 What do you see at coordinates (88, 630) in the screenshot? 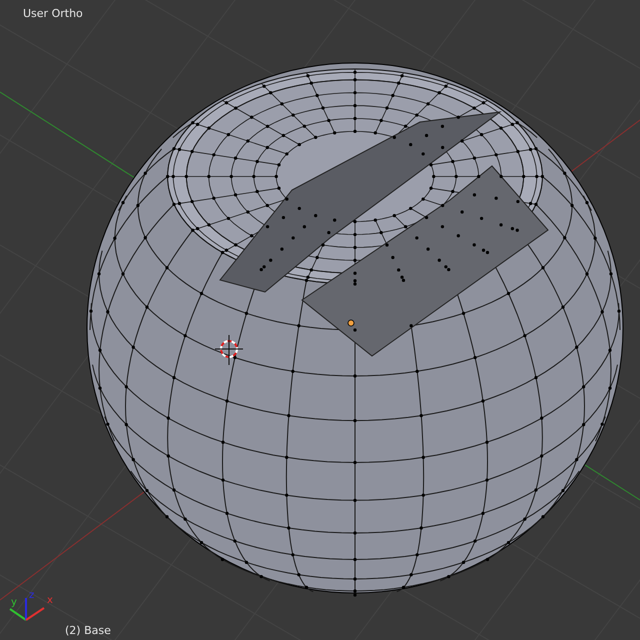
I see `object-label: (2) Base` at bounding box center [88, 630].